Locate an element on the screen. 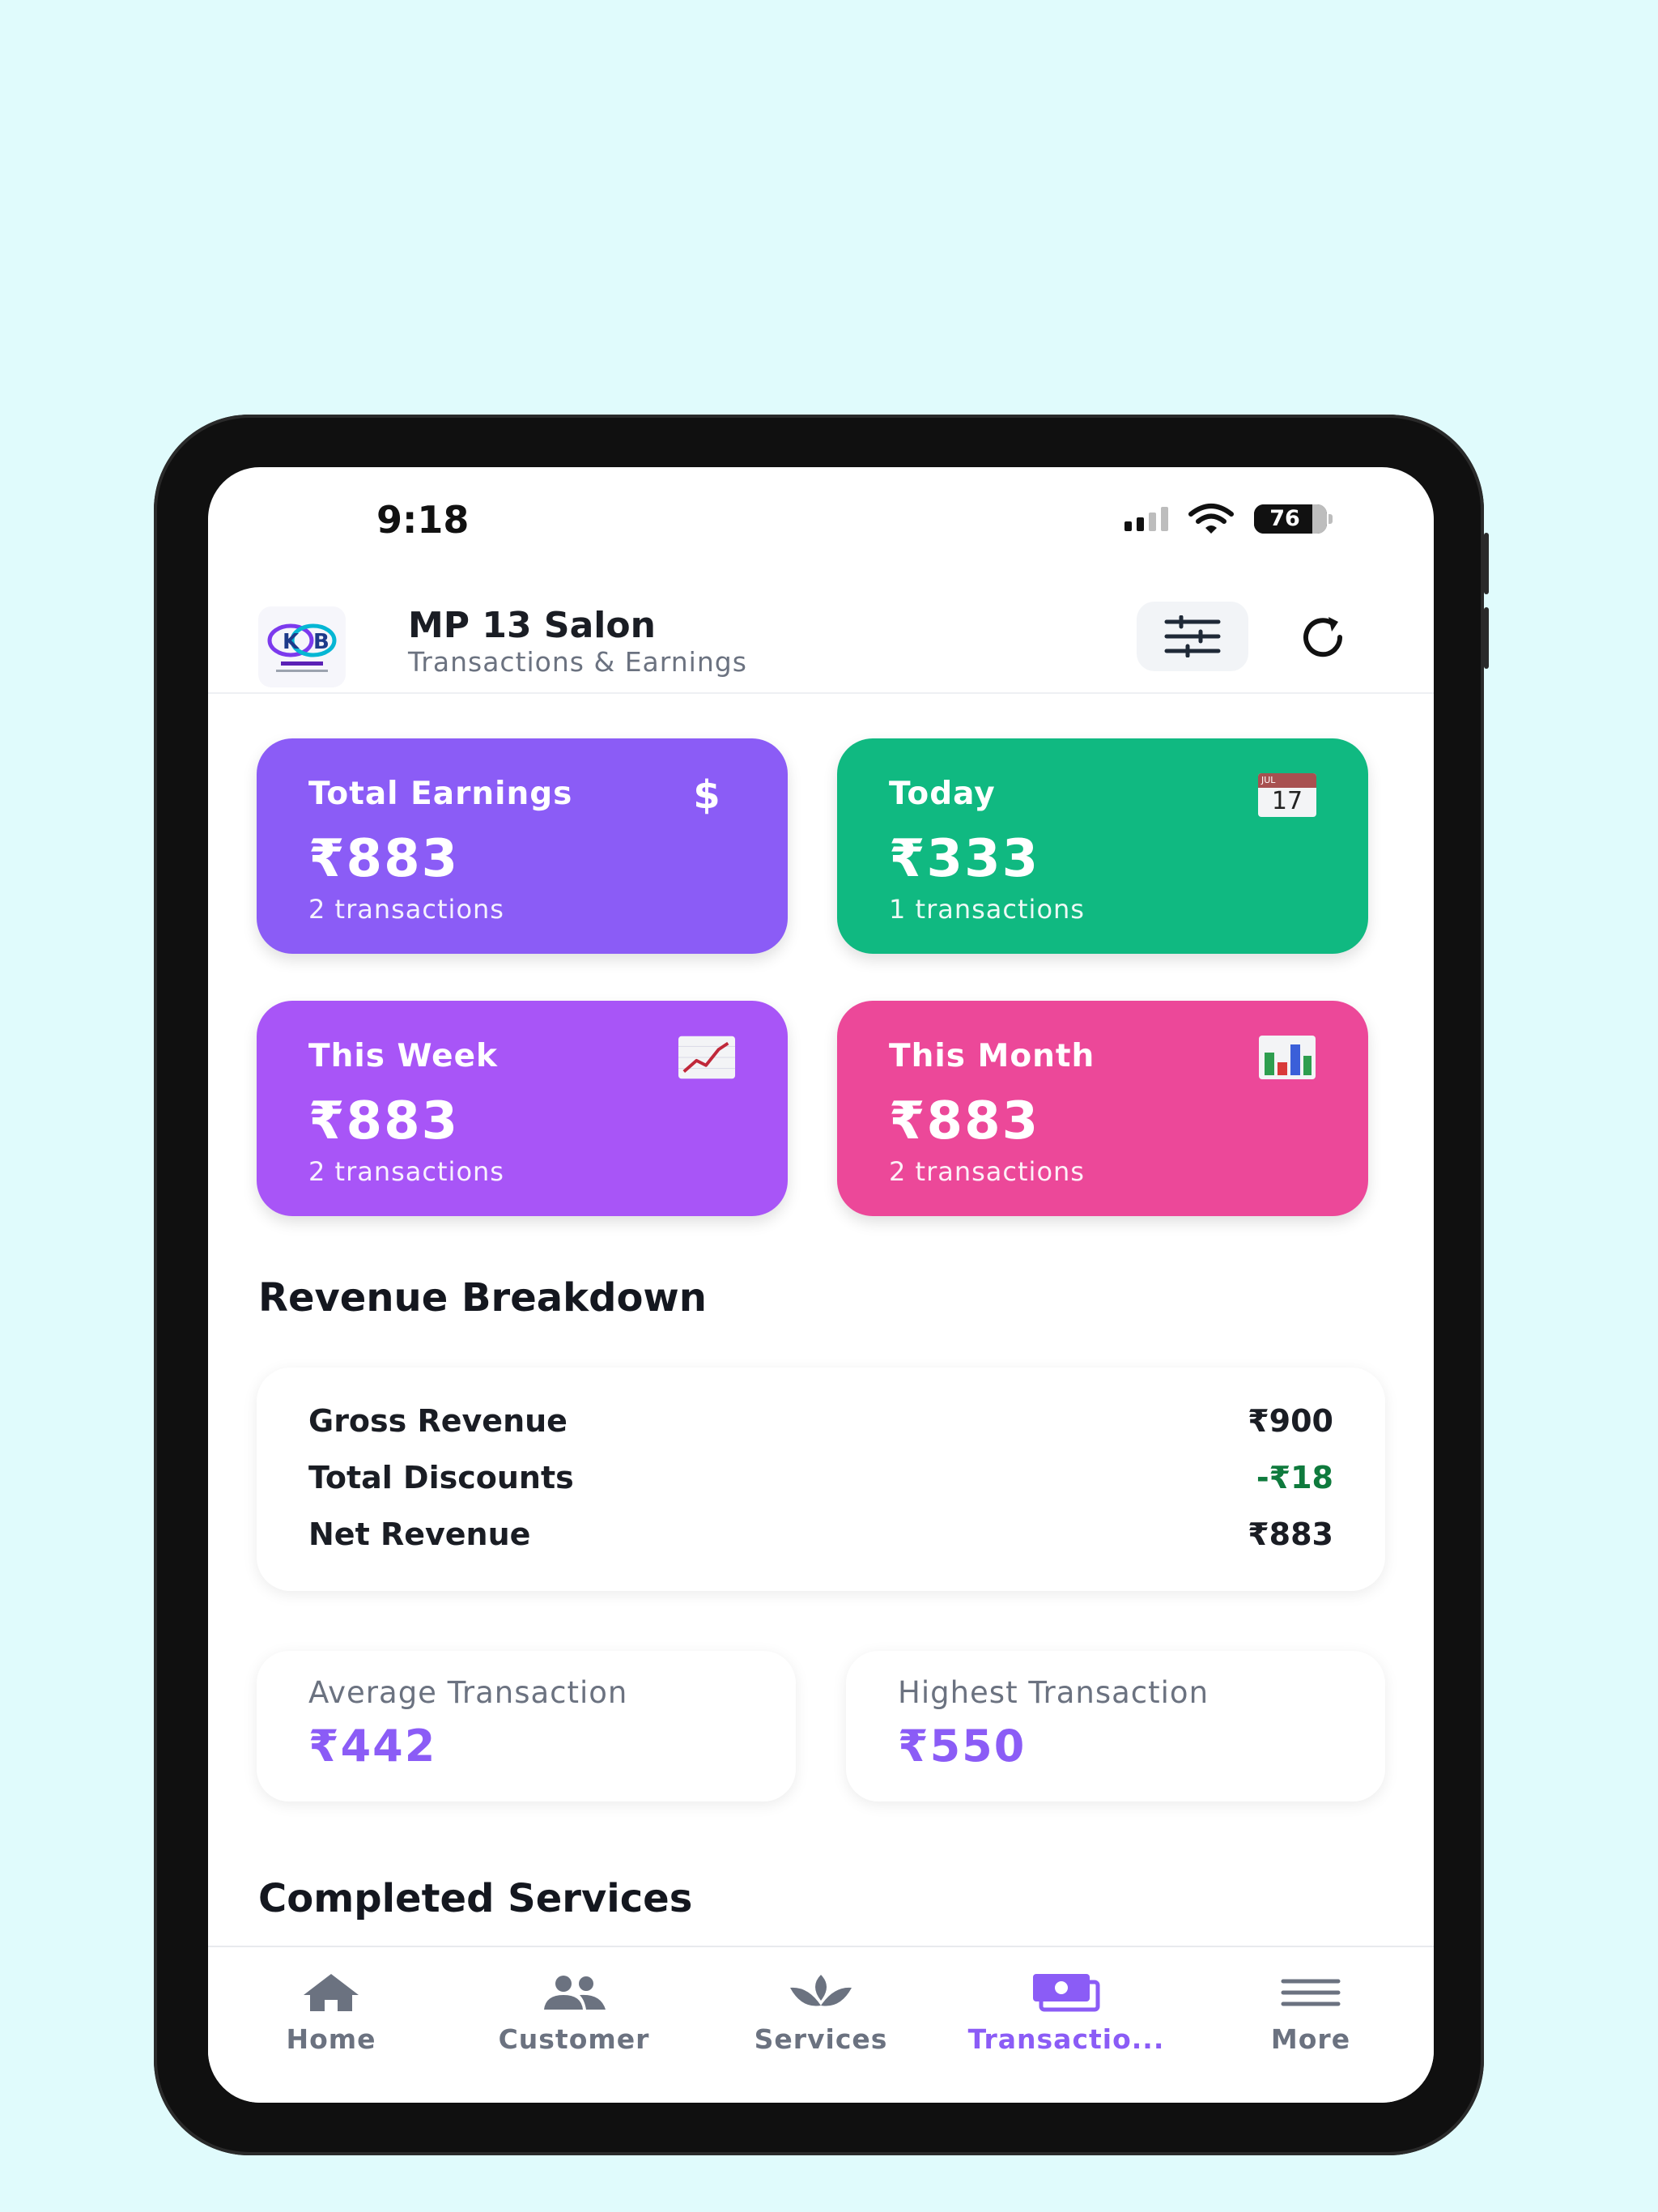 This screenshot has height=2212, width=1658. tab-home: Home is located at coordinates (331, 2013).